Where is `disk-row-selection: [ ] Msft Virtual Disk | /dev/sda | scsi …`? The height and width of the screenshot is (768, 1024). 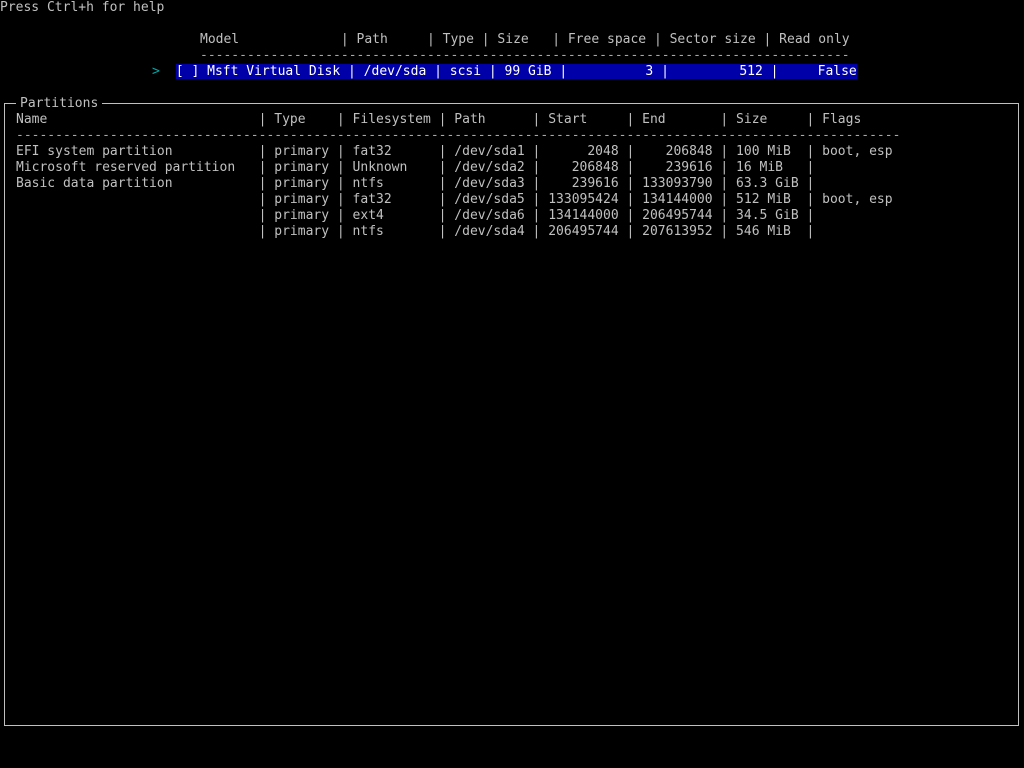
disk-row-selection: [ ] Msft Virtual Disk | /dev/sda | scsi … is located at coordinates (516, 71).